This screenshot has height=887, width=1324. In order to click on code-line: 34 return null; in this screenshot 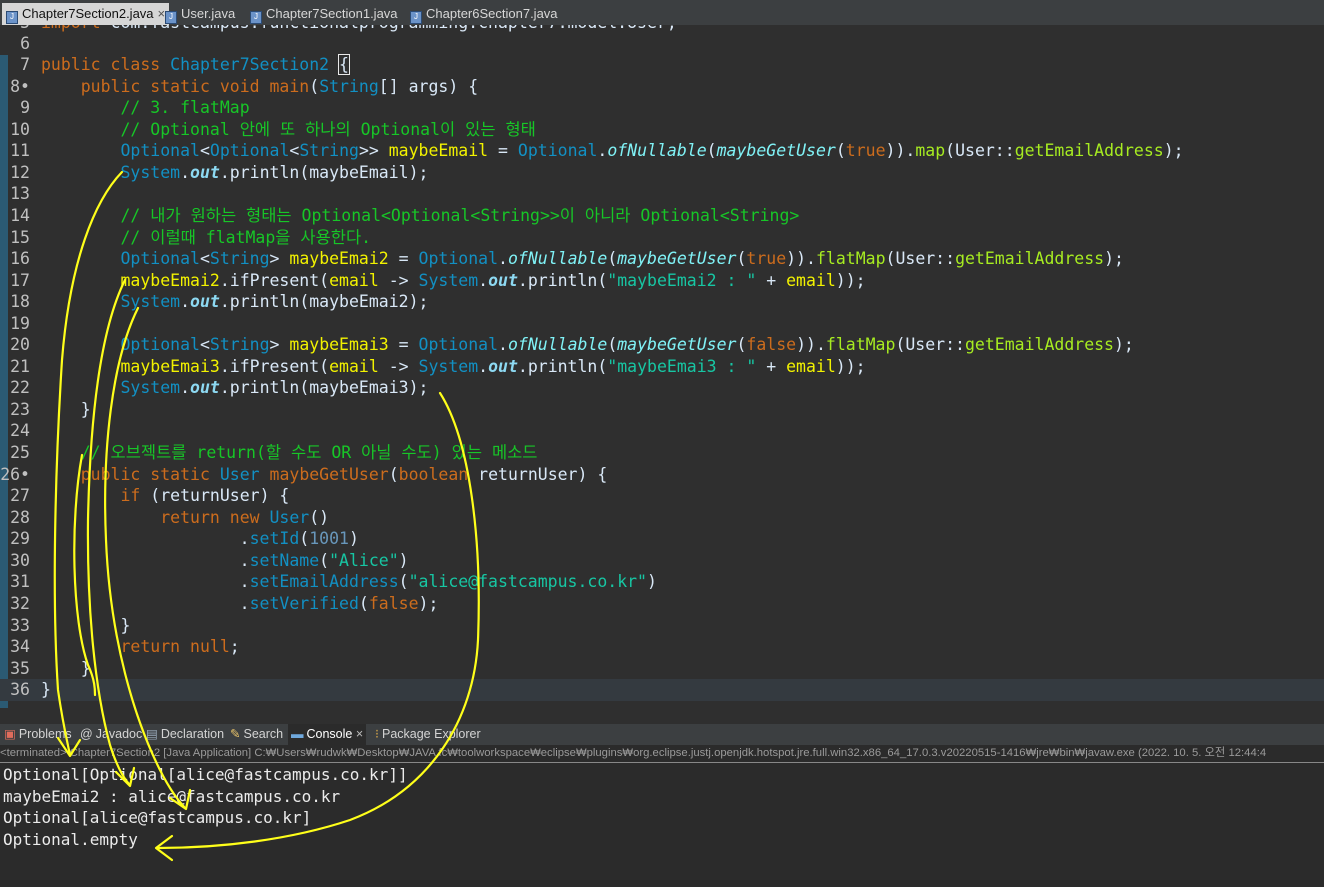, I will do `click(125, 646)`.